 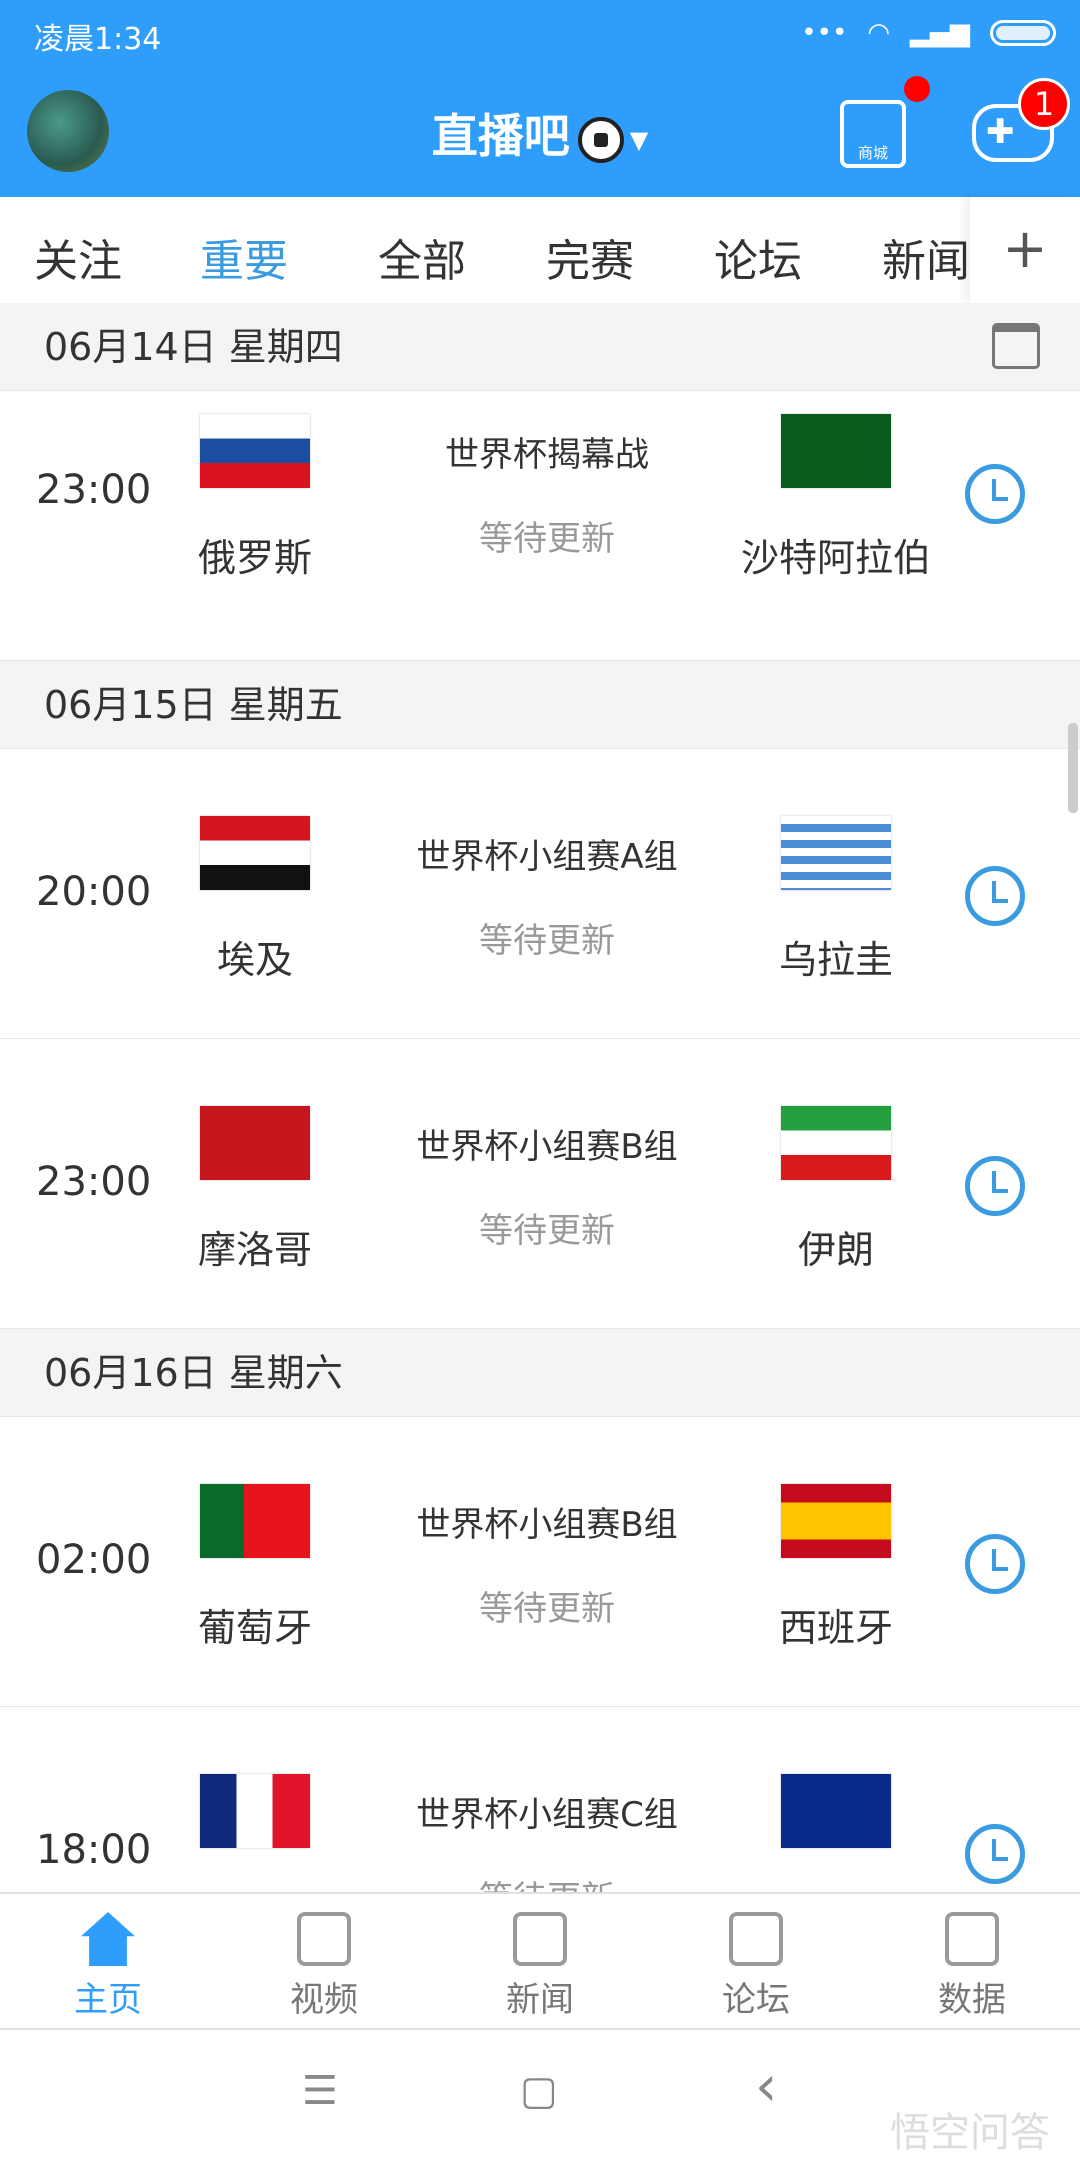 What do you see at coordinates (835, 1628) in the screenshot?
I see `away-team: 西班牙` at bounding box center [835, 1628].